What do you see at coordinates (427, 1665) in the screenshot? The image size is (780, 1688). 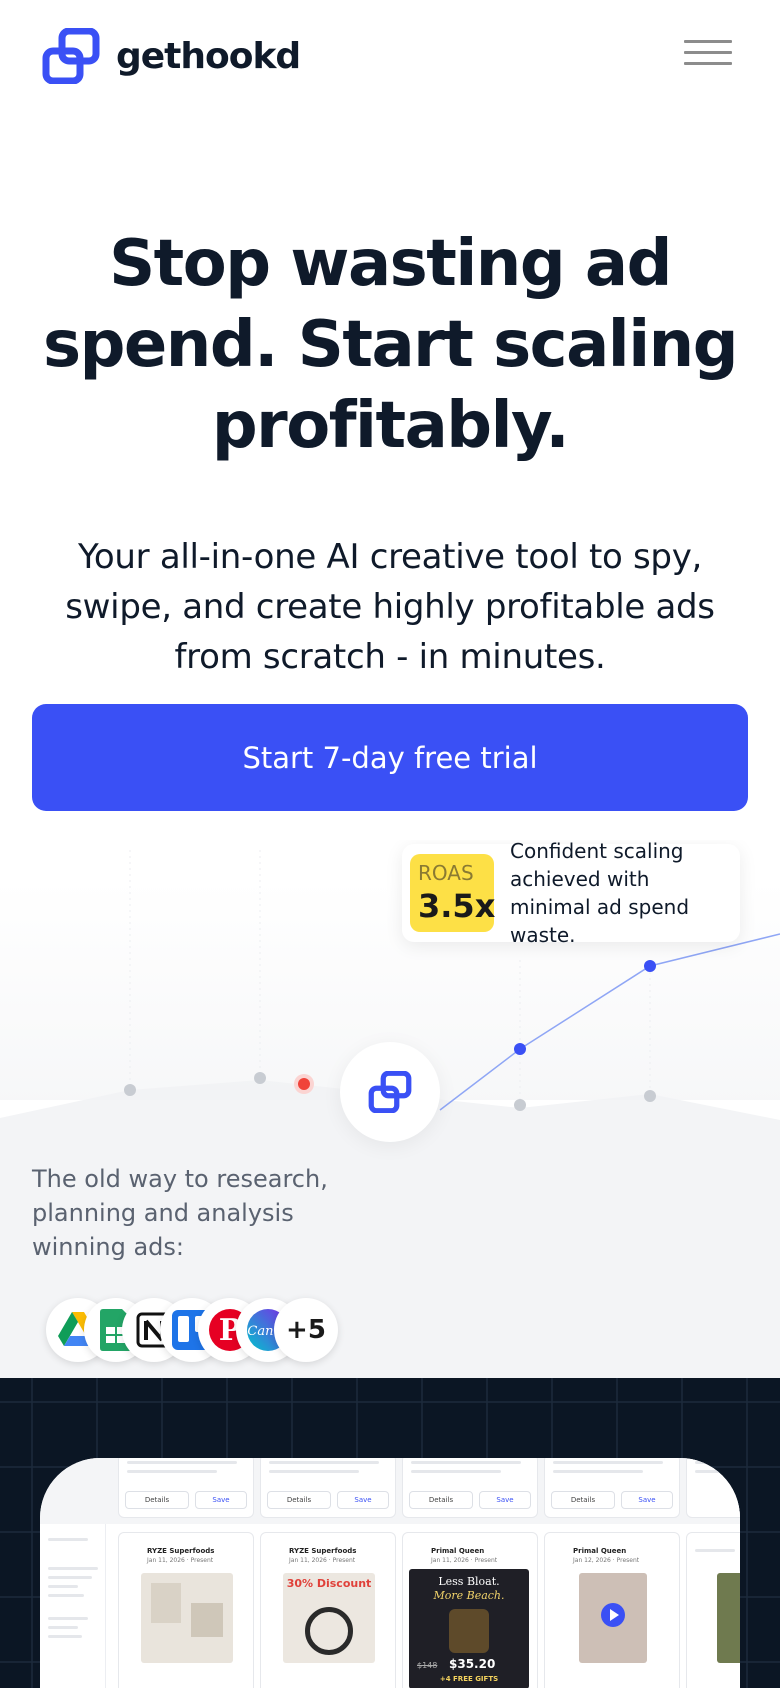 I see `old-price: $148` at bounding box center [427, 1665].